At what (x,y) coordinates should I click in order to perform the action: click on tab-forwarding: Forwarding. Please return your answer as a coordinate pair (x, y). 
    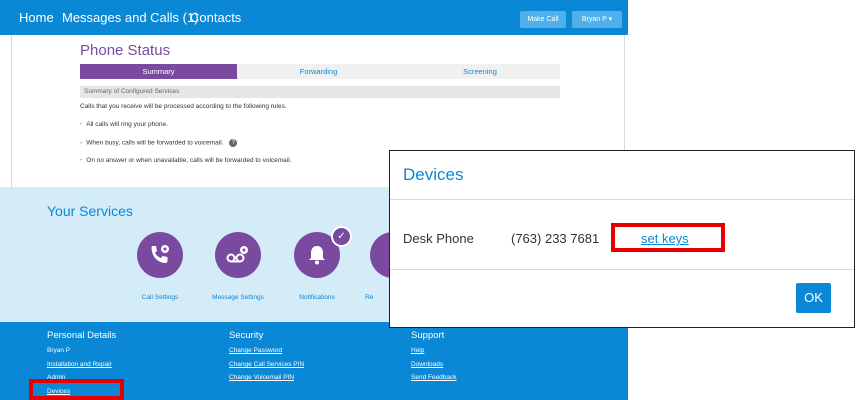
    Looking at the image, I should click on (318, 71).